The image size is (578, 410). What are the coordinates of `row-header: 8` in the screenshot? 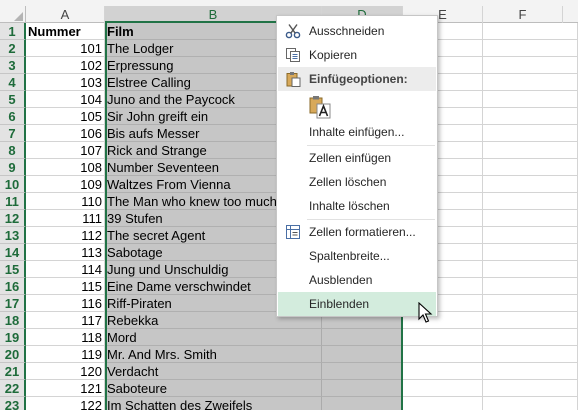 It's located at (13, 150).